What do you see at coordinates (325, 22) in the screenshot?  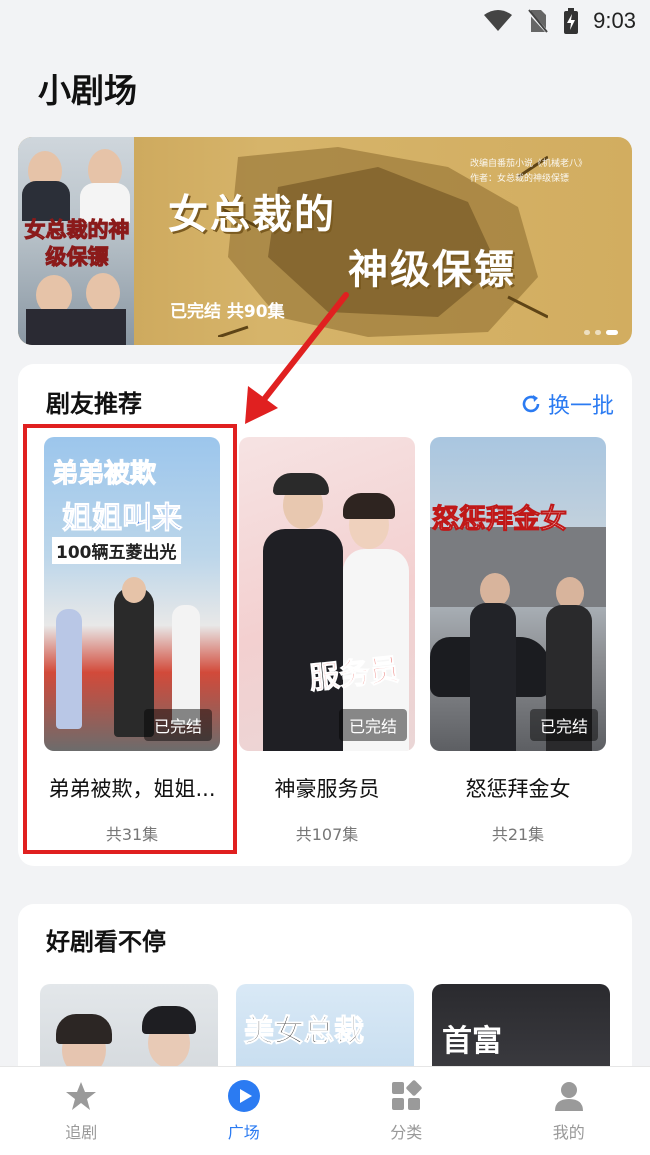 I see `status-bar: 9:03` at bounding box center [325, 22].